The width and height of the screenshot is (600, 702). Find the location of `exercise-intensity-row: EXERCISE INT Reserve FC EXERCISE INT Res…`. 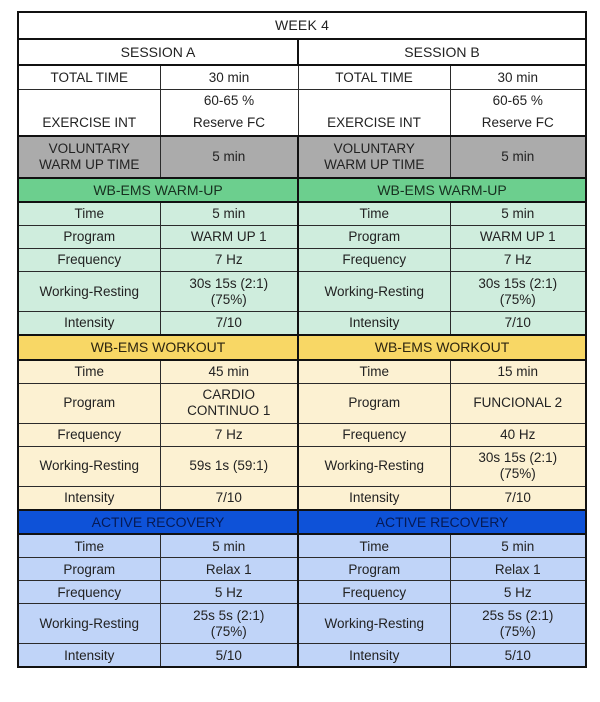

exercise-intensity-row: EXERCISE INT Reserve FC EXERCISE INT Res… is located at coordinates (302, 124).